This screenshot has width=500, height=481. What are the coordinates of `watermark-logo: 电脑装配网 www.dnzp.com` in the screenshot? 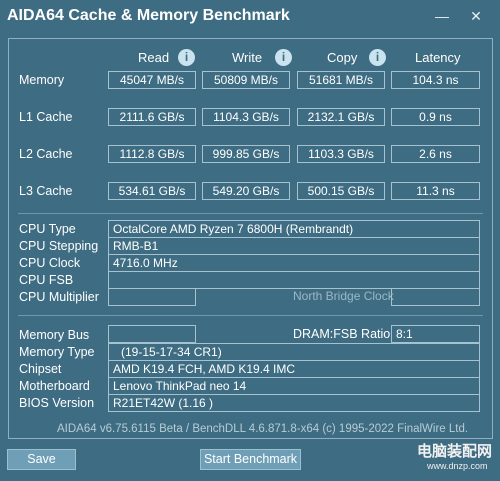 It's located at (457, 459).